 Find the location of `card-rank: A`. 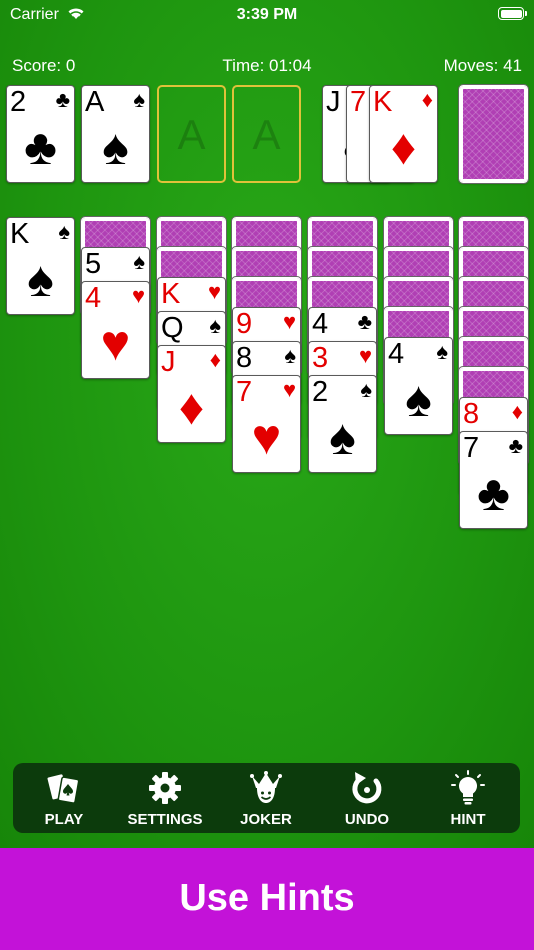

card-rank: A is located at coordinates (95, 102).